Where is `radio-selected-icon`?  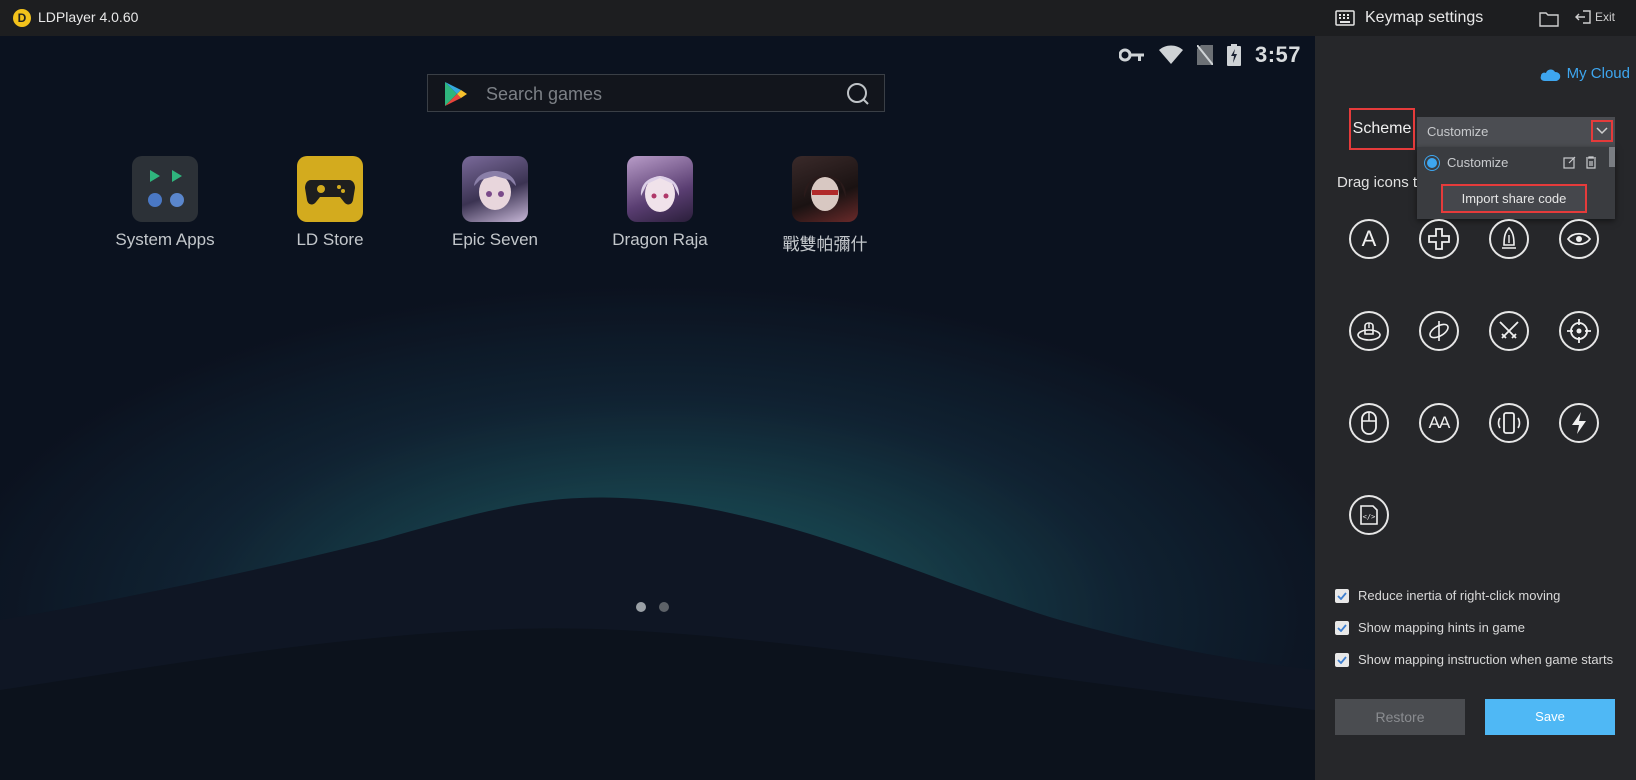
radio-selected-icon is located at coordinates (1432, 163).